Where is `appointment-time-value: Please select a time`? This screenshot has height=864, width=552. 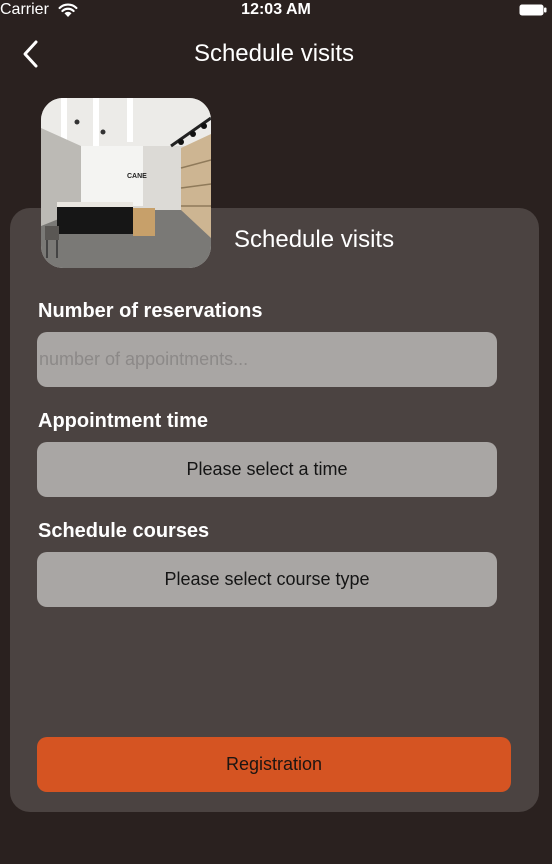 appointment-time-value: Please select a time is located at coordinates (267, 469).